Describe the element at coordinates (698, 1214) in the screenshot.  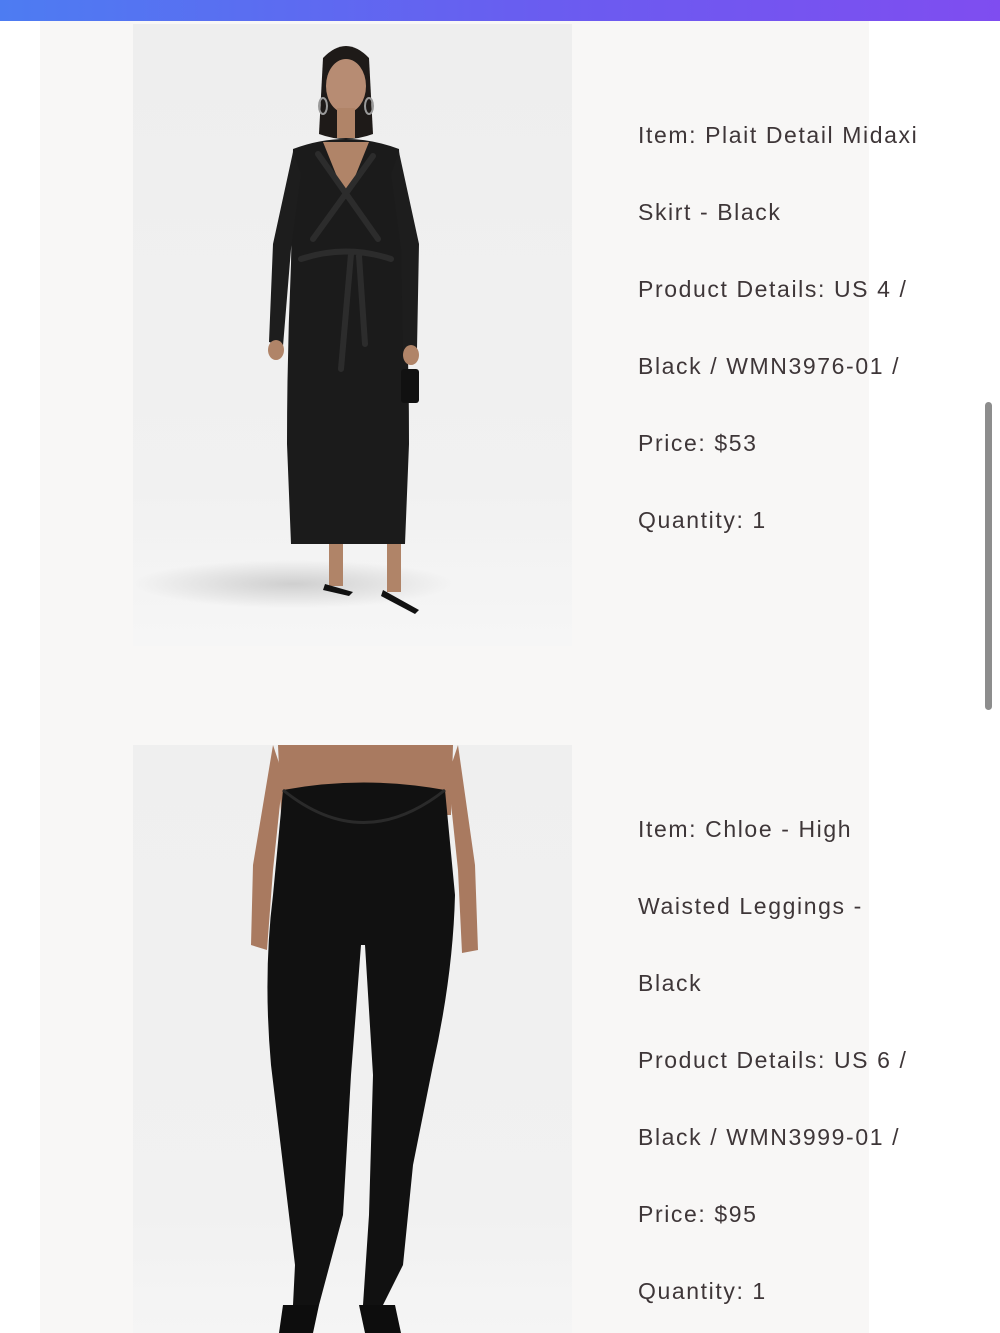
I see `price-text: Price: $95` at that location.